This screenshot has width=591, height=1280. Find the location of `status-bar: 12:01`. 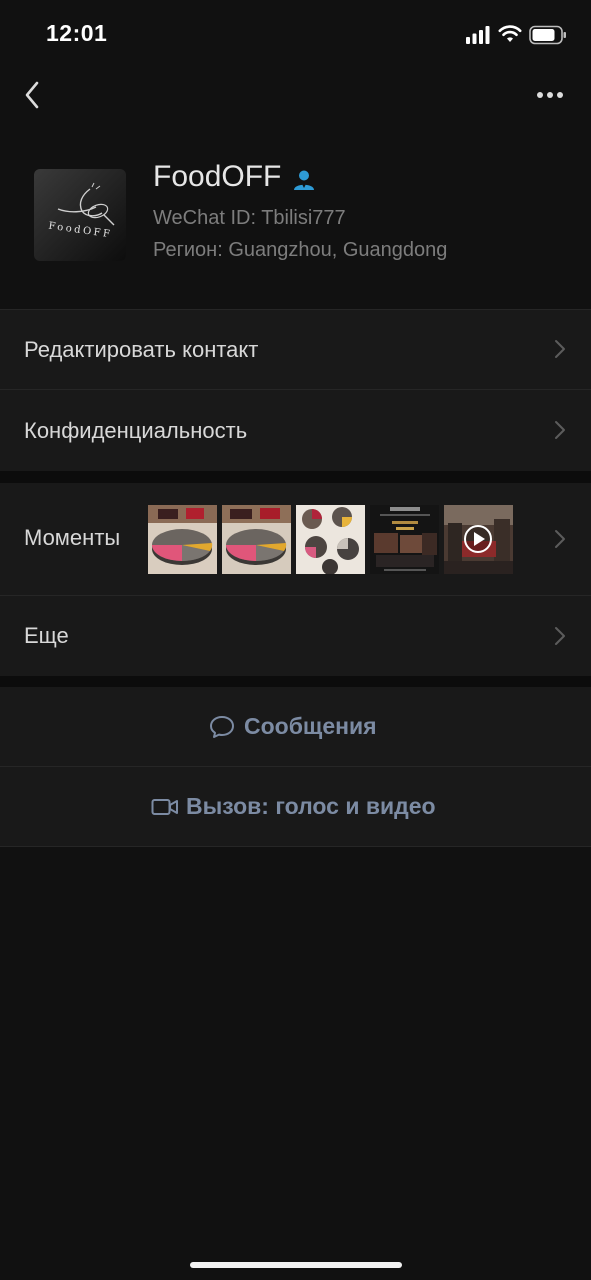

status-bar: 12:01 is located at coordinates (295, 35).